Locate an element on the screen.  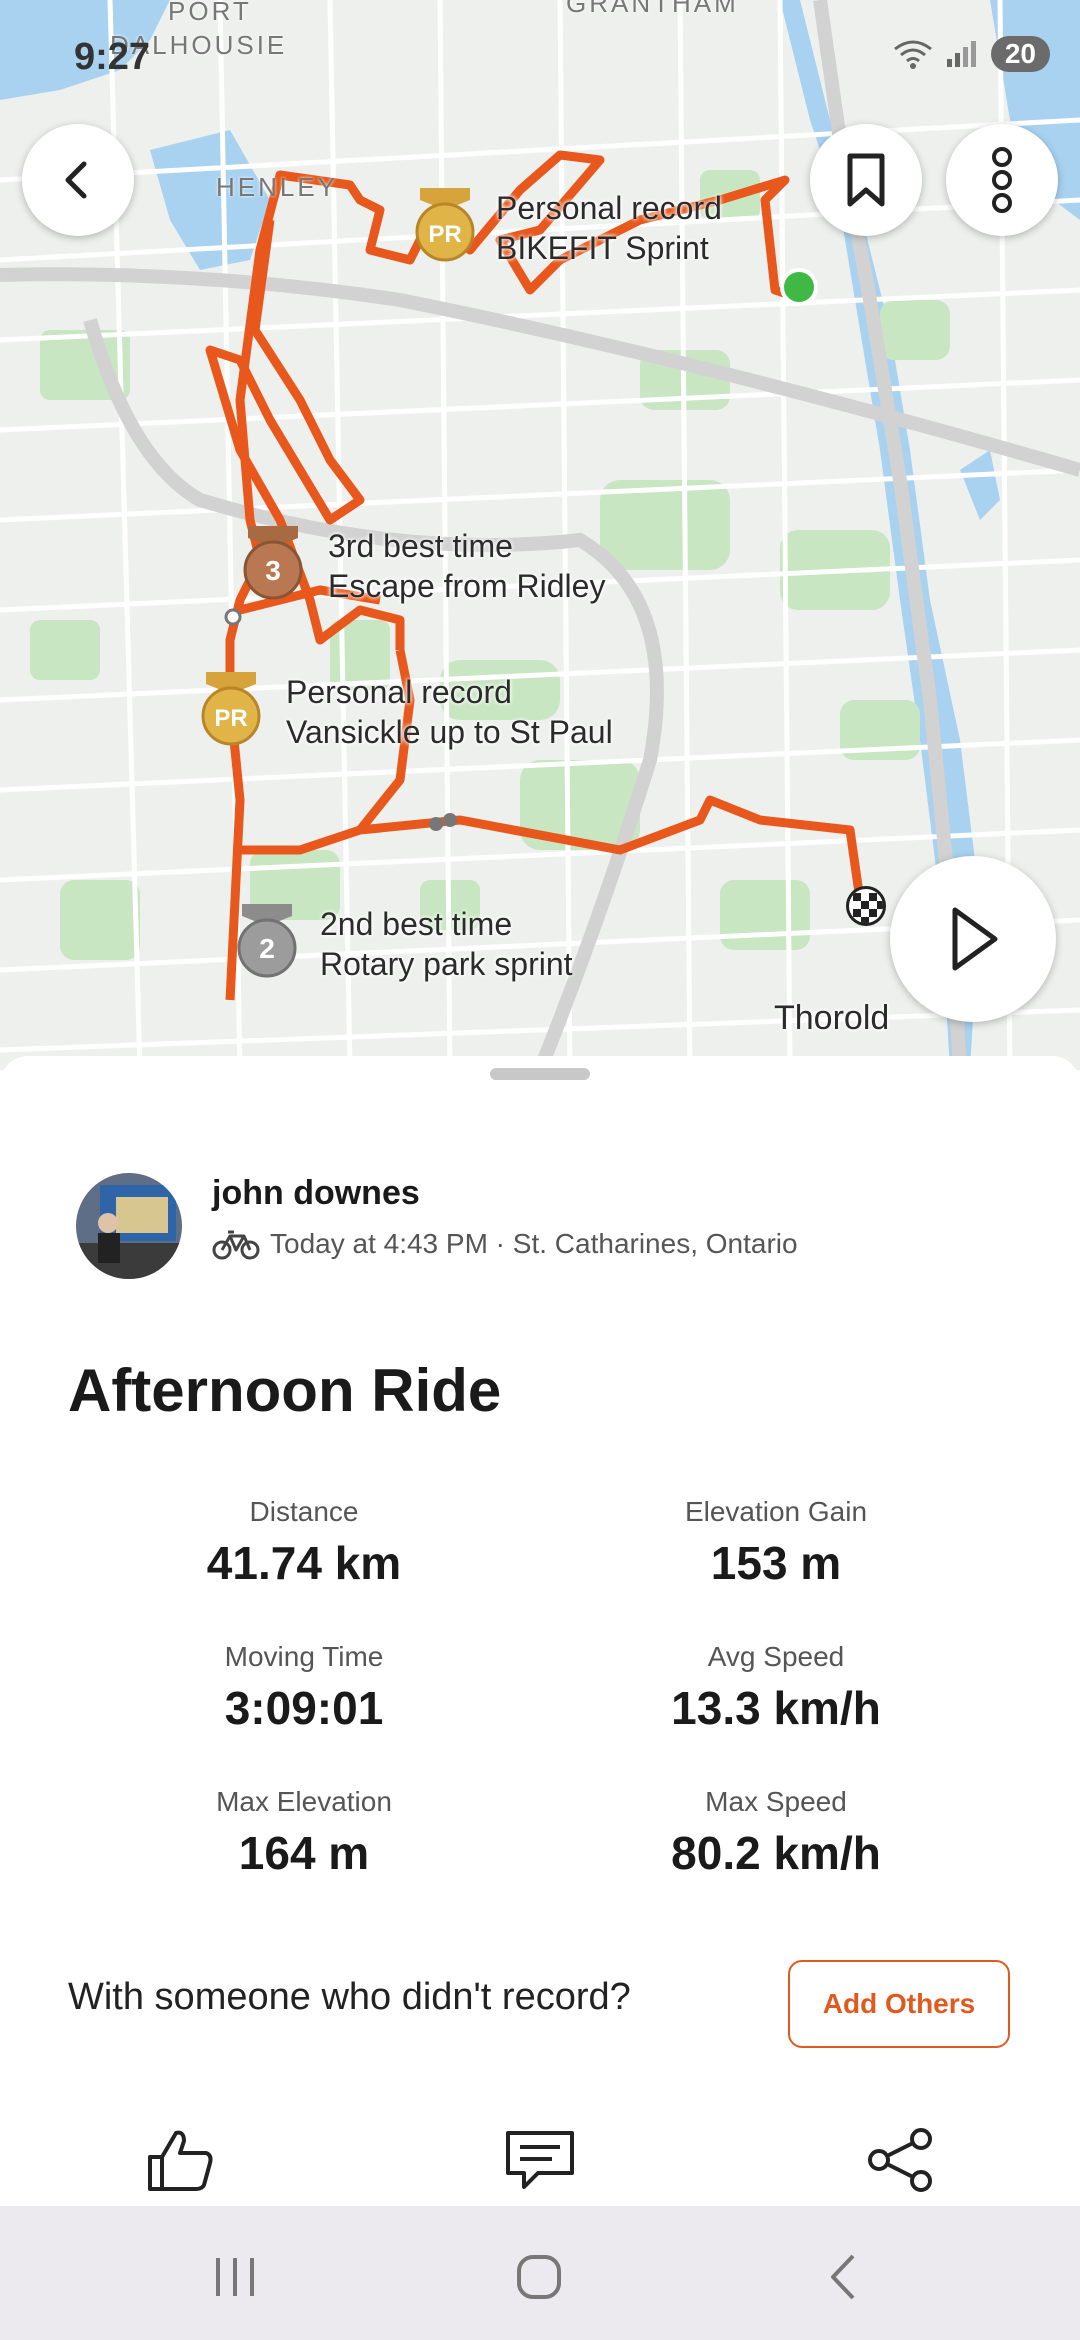
add-others-prompt: With someone who didn't record? is located at coordinates (349, 1997).